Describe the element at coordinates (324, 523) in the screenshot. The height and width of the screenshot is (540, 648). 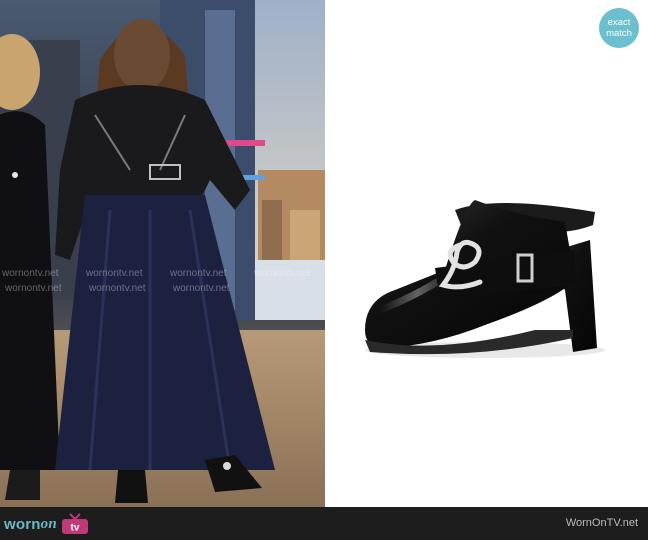
I see `footer-bar` at that location.